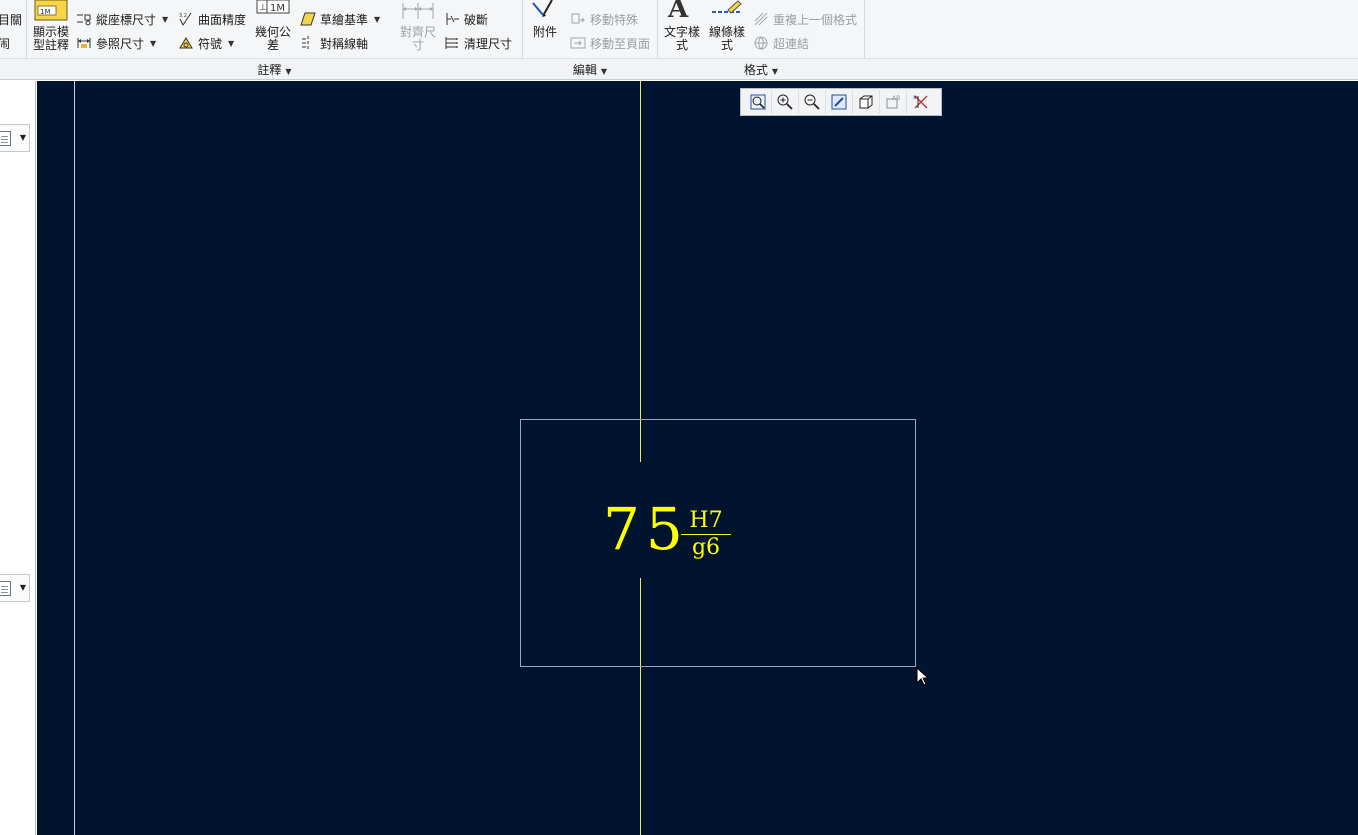  Describe the element at coordinates (418, 12) in the screenshot. I see `align-dimension-icon` at that location.